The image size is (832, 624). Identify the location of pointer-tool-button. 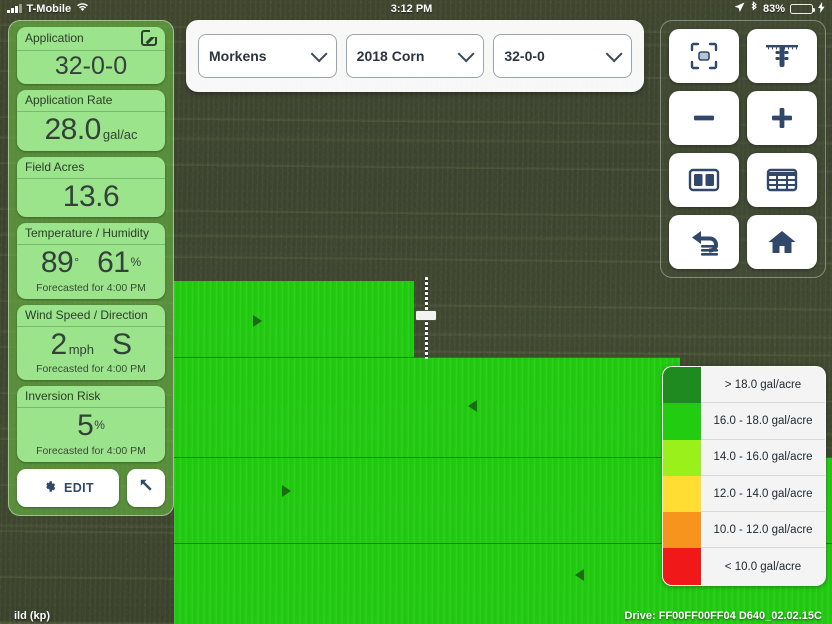
(146, 487).